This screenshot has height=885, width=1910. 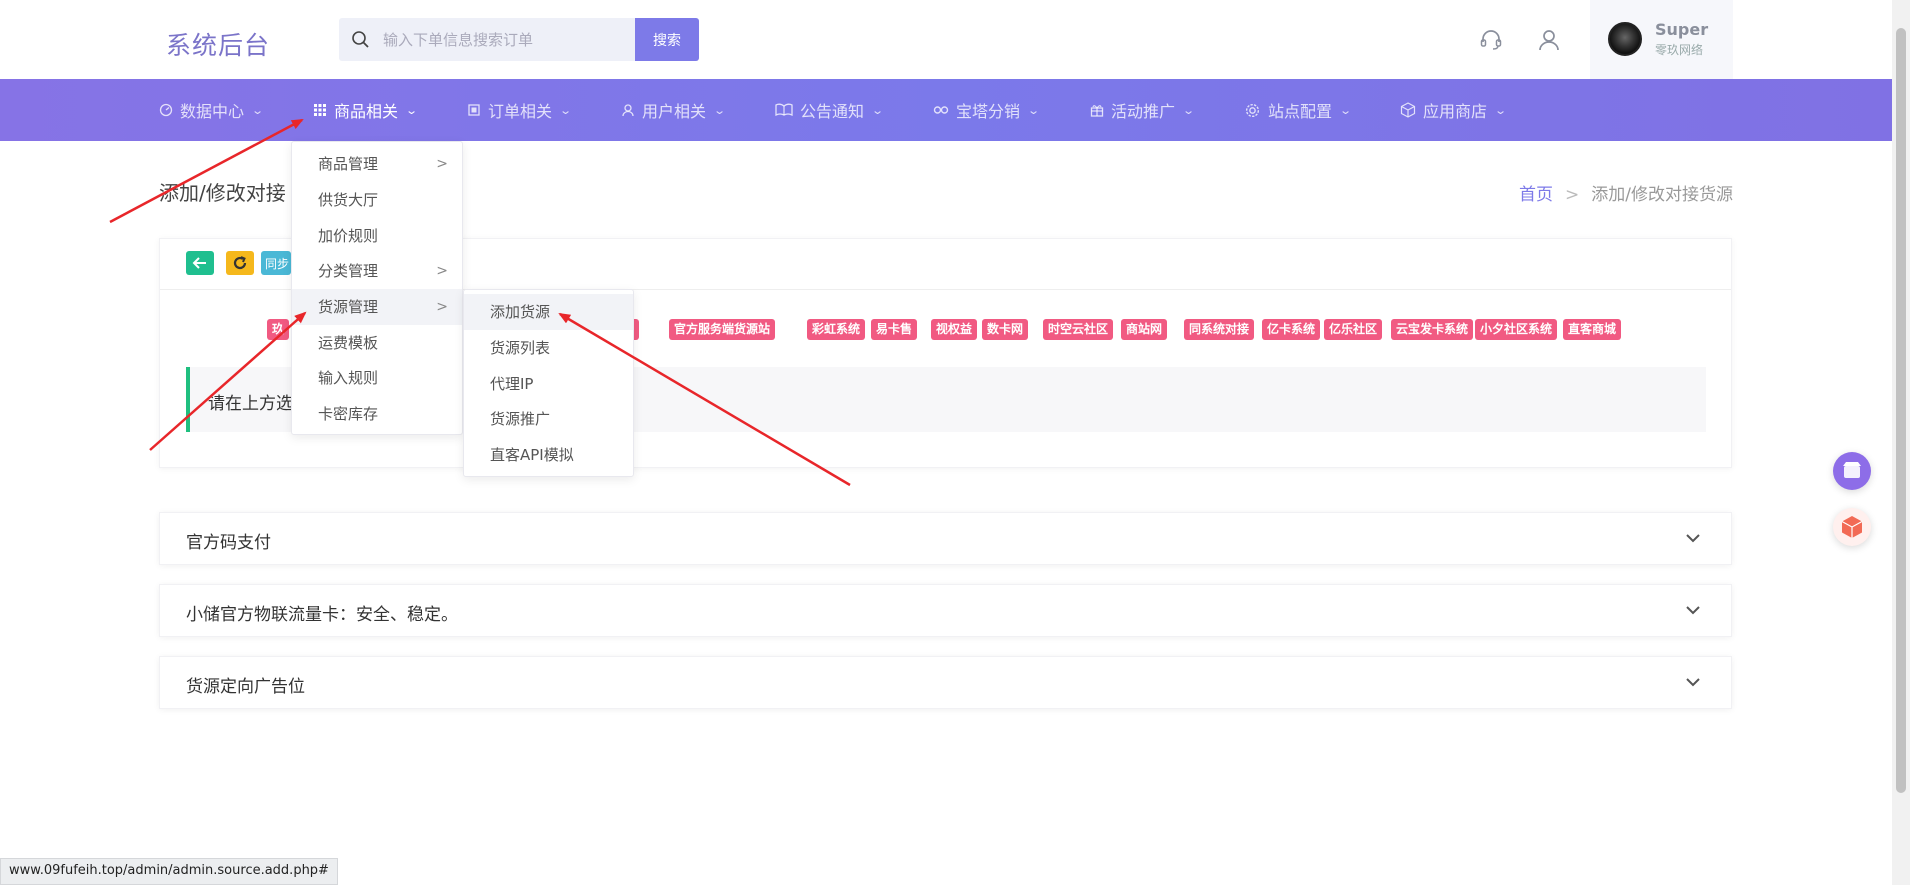 I want to click on source-tag: 易卡售, so click(x=894, y=329).